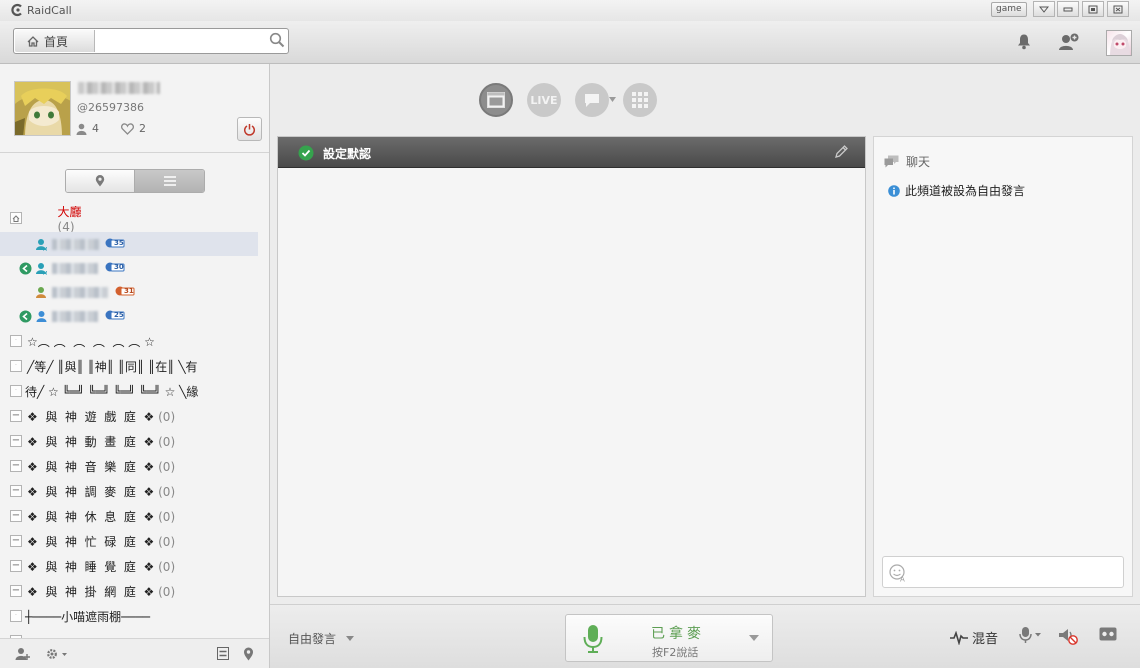  I want to click on record-icon, so click(1108, 634).